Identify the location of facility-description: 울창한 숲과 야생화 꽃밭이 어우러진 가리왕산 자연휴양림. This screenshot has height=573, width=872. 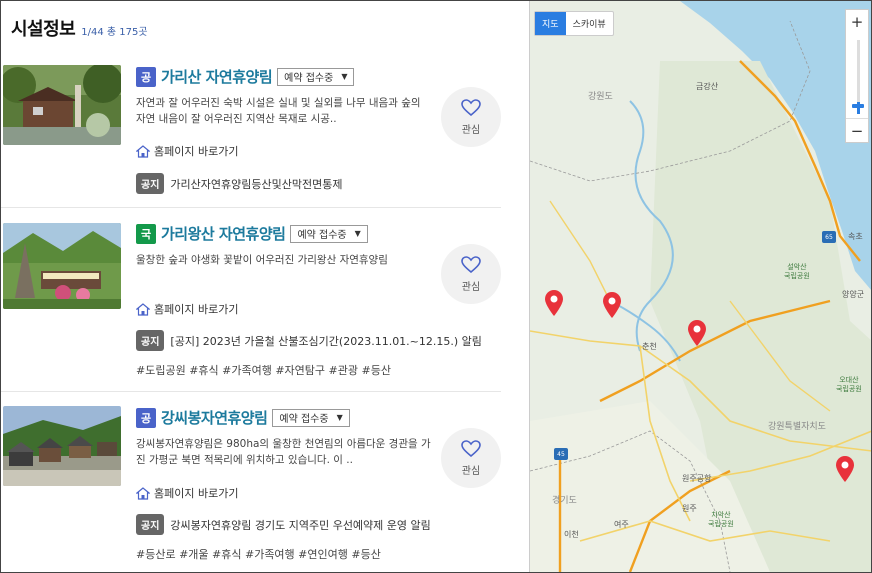
(262, 260).